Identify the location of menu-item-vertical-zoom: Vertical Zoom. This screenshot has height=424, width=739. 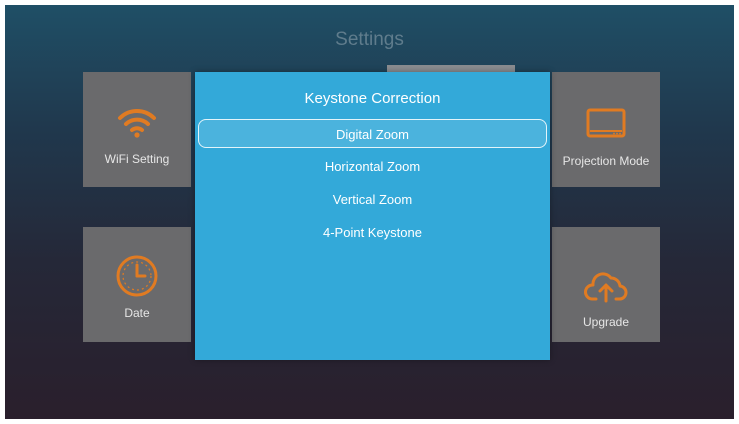
(372, 199).